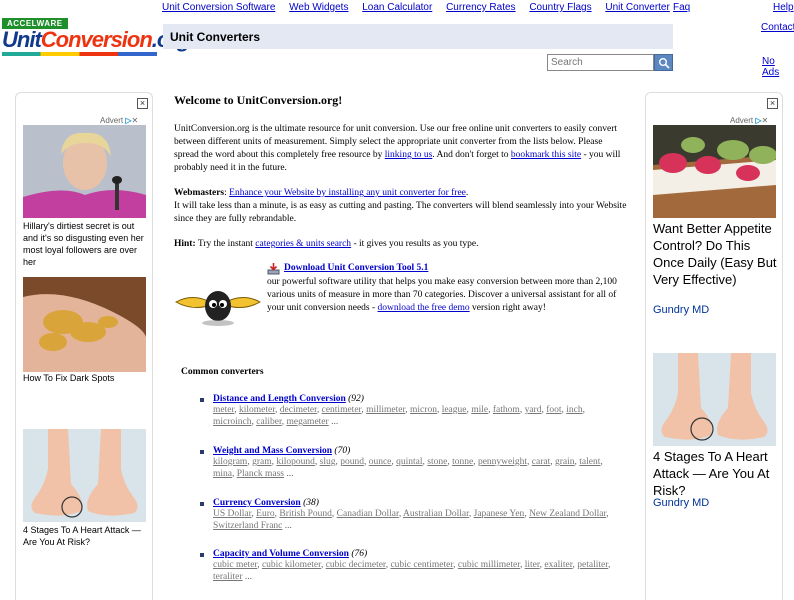 This screenshot has height=600, width=794. What do you see at coordinates (533, 410) in the screenshot?
I see `unit-link: yard` at bounding box center [533, 410].